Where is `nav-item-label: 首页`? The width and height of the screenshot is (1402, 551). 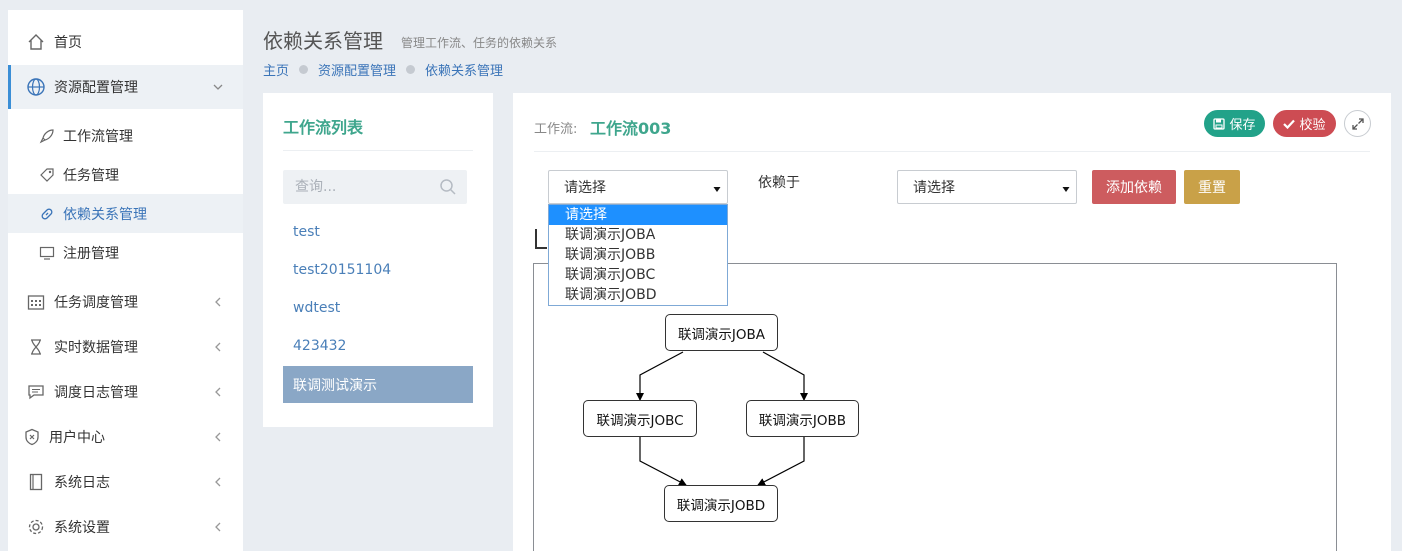
nav-item-label: 首页 is located at coordinates (68, 43).